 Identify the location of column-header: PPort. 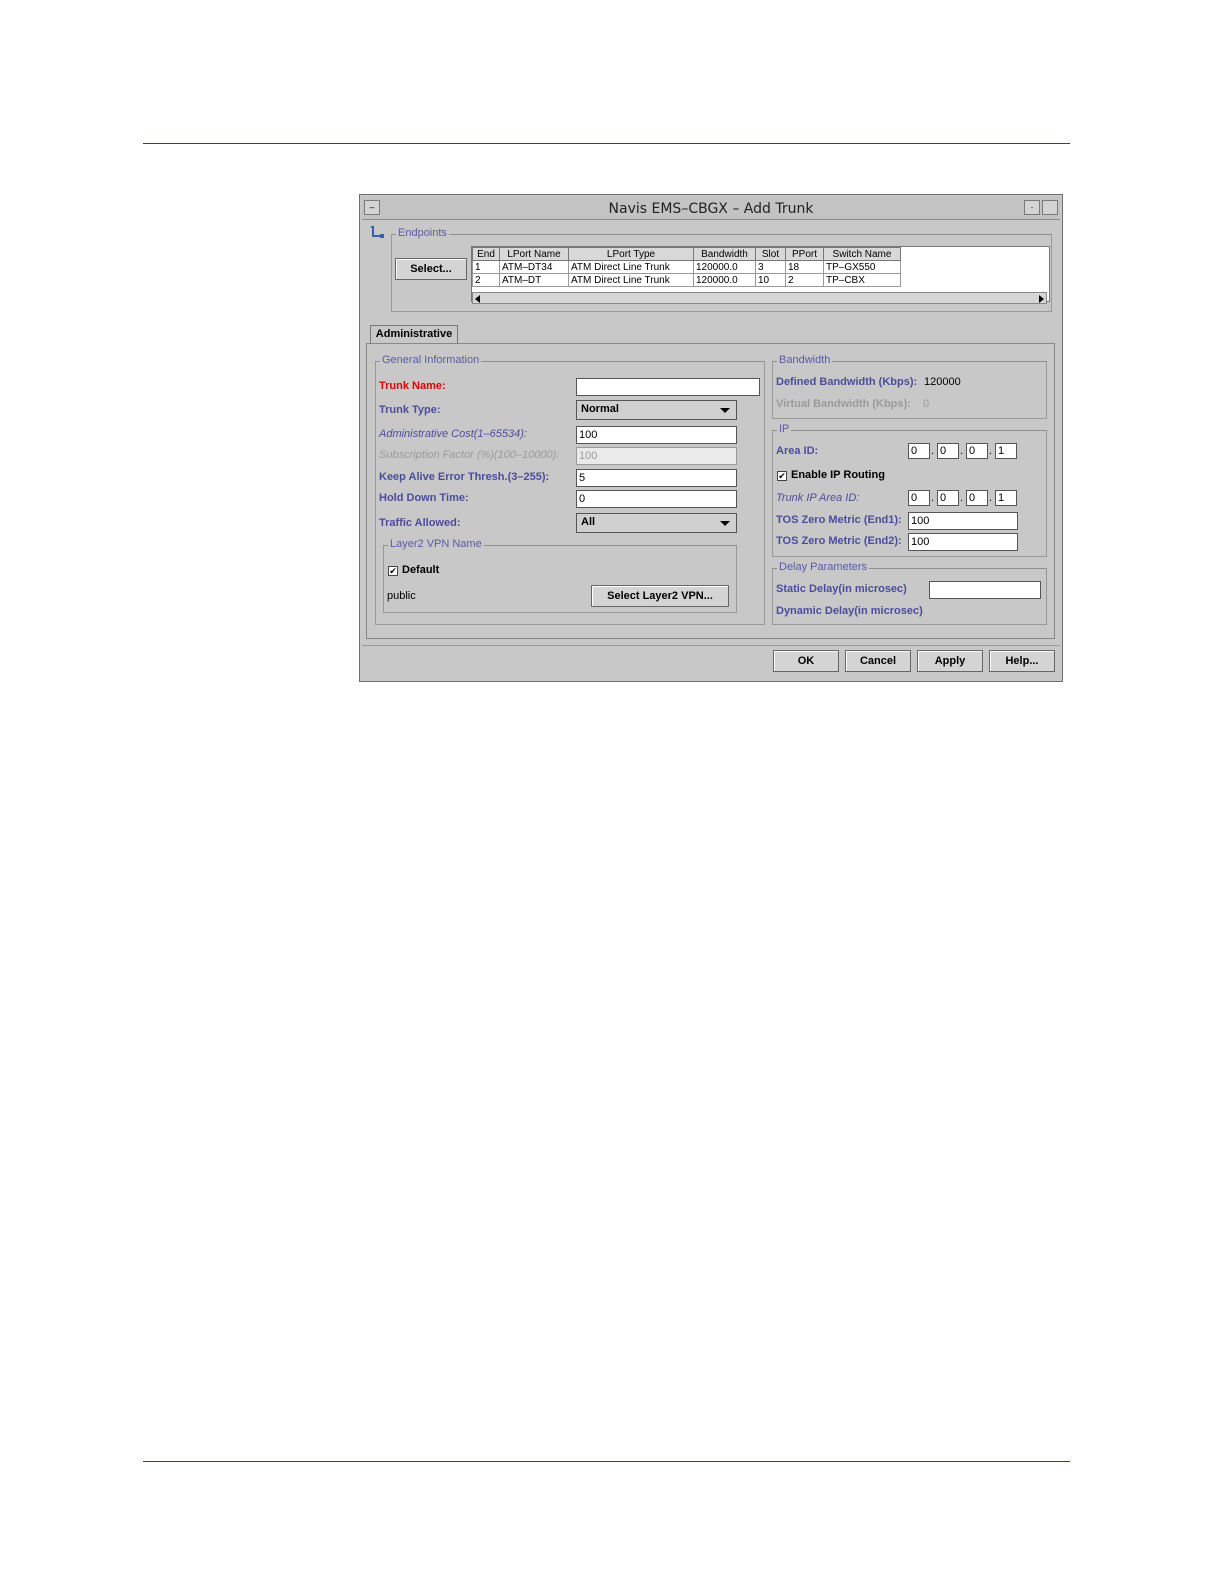
(804, 254).